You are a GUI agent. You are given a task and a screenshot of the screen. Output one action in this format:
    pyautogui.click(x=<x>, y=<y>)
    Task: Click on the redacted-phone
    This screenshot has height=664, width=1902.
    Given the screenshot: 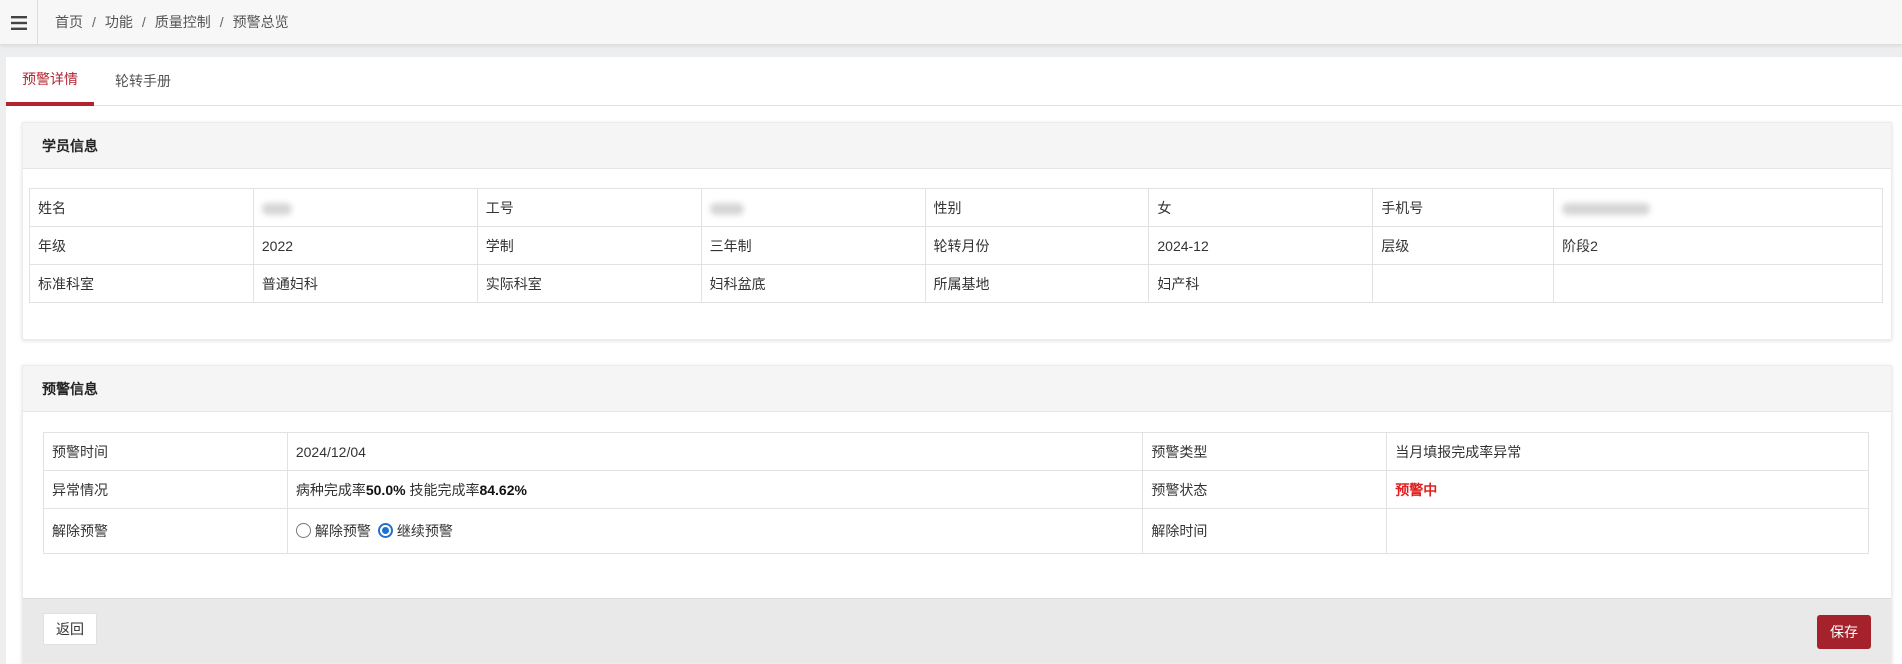 What is the action you would take?
    pyautogui.click(x=1606, y=208)
    